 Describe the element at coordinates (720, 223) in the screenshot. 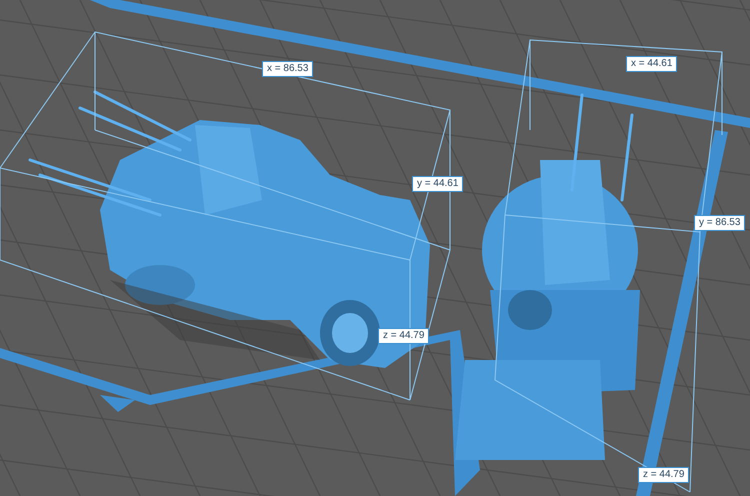

I see `dimension-label: y = 86.53` at that location.